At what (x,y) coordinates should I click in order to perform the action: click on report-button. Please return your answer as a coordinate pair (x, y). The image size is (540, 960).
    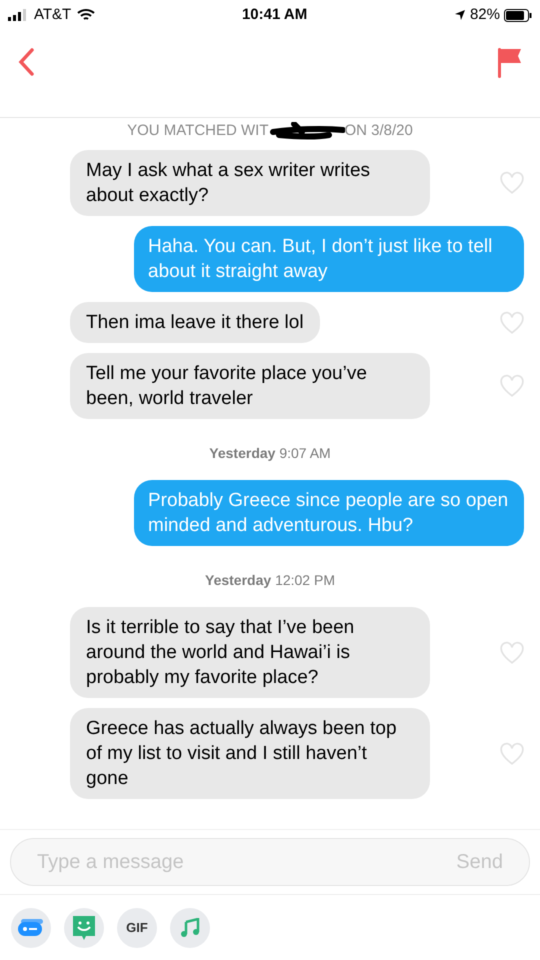
    Looking at the image, I should click on (510, 63).